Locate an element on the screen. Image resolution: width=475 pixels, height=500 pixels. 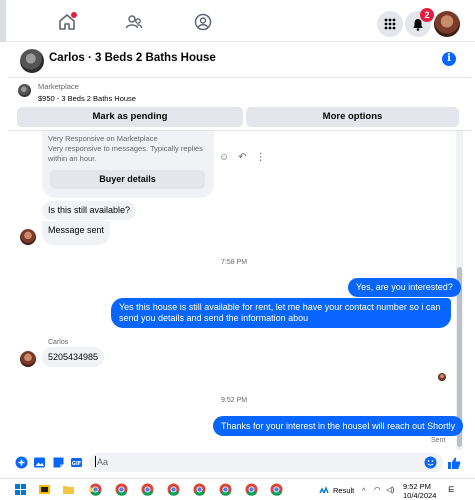
message-input-placeholder: Aa is located at coordinates (103, 462).